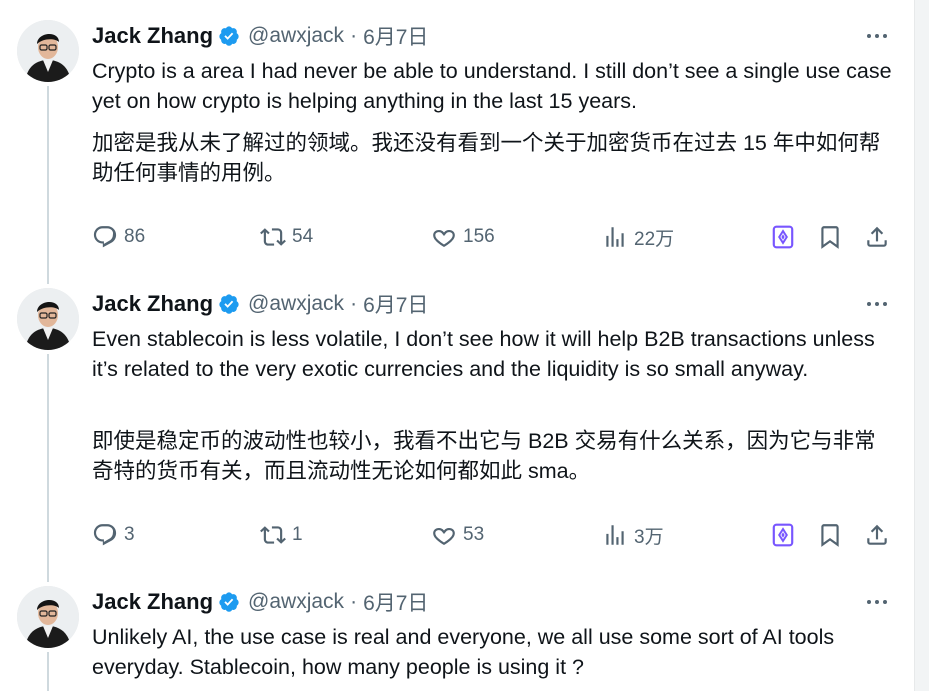 The width and height of the screenshot is (929, 691). I want to click on reply-button: 3, so click(113, 535).